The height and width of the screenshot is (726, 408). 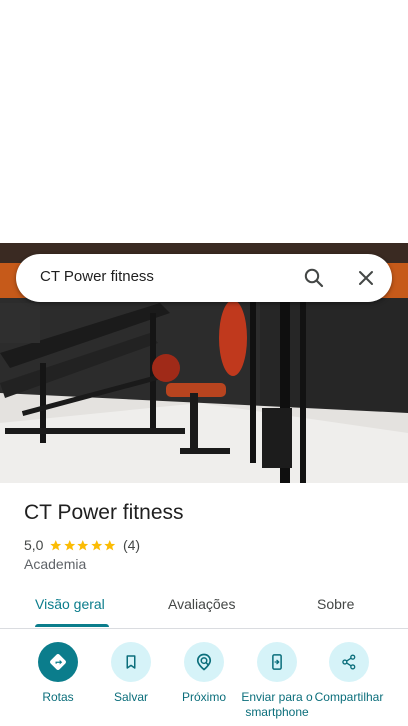 What do you see at coordinates (34, 545) in the screenshot?
I see `rating-value: 5,0` at bounding box center [34, 545].